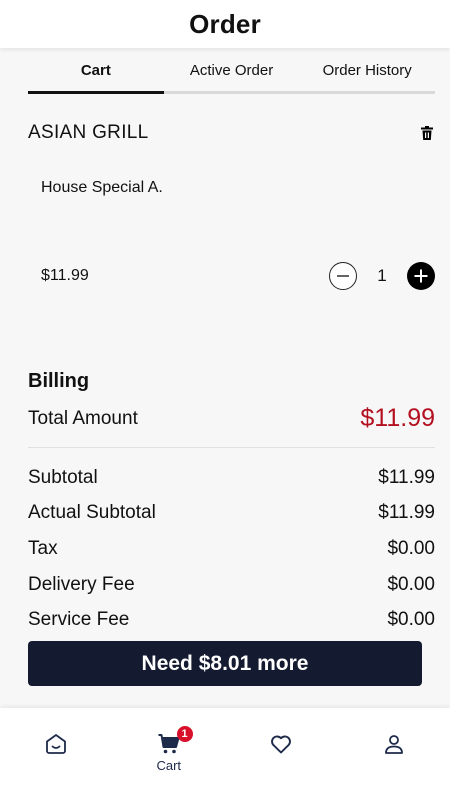 This screenshot has height=800, width=450. Describe the element at coordinates (231, 133) in the screenshot. I see `restaurant-row: ASIAN GRILL` at that location.